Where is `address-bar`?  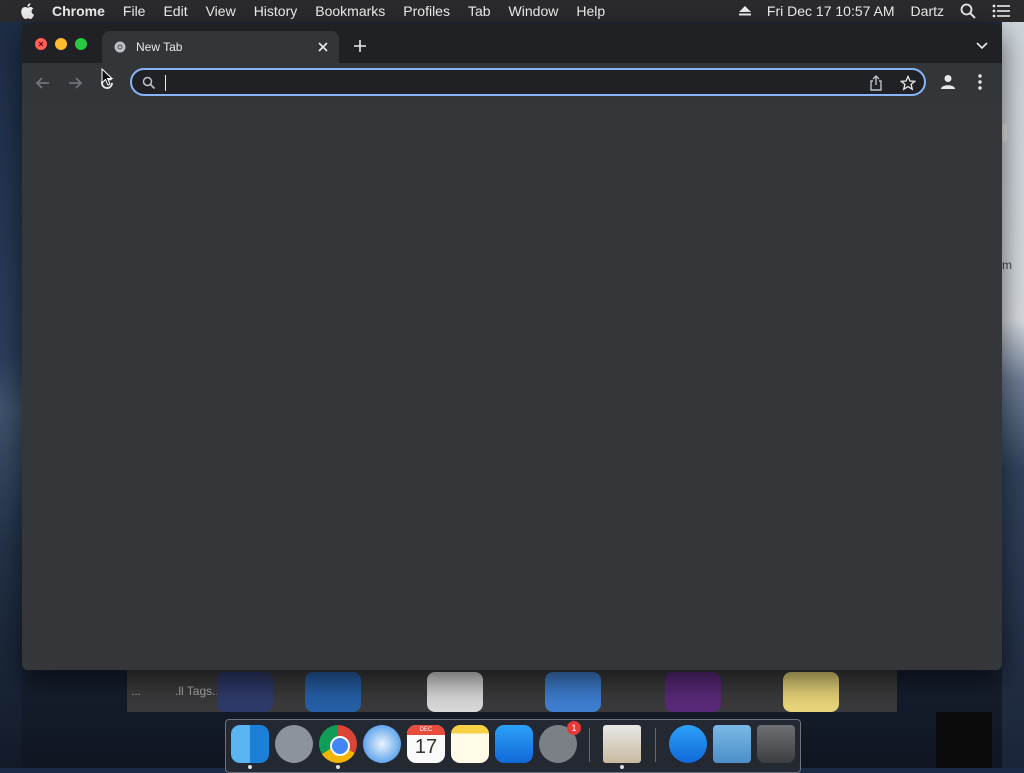 address-bar is located at coordinates (528, 82).